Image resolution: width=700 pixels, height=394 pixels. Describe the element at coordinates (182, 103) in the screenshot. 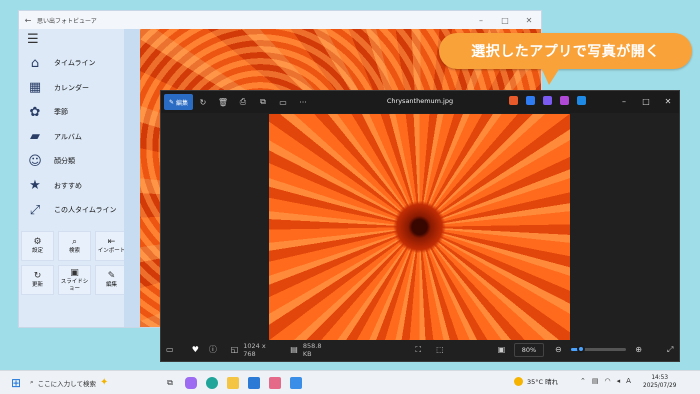

I see `edit-label: 編集` at that location.